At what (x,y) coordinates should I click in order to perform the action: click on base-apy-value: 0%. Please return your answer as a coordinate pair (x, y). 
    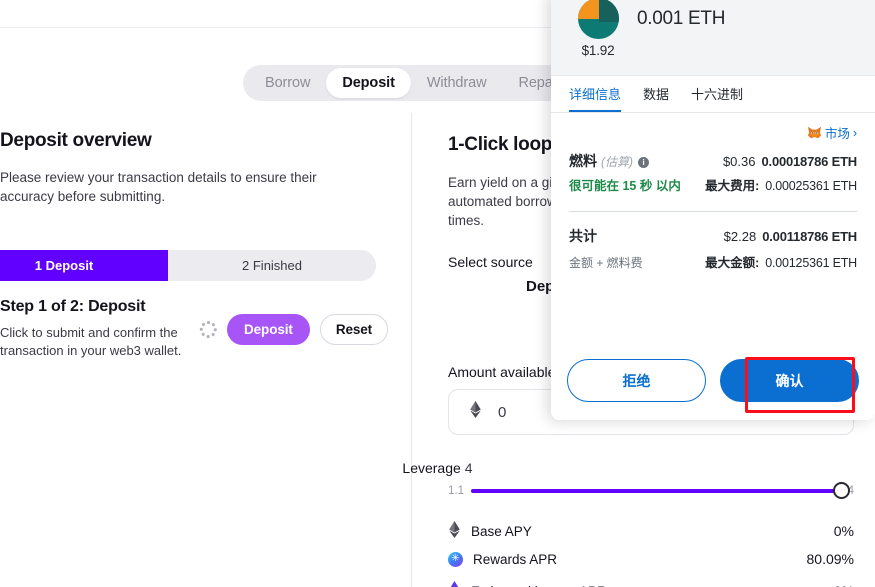
    Looking at the image, I should click on (843, 531).